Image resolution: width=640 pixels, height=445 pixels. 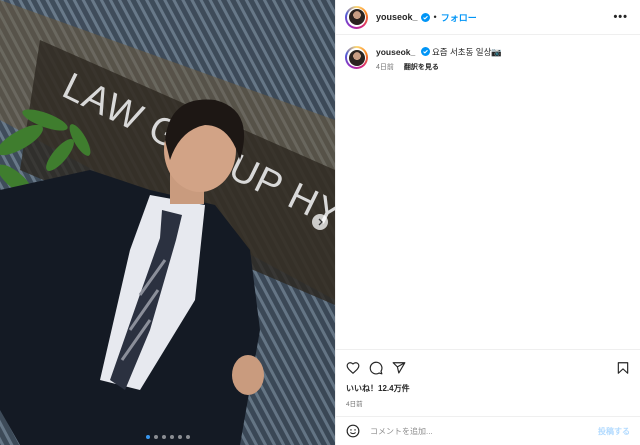 I want to click on caption-age: 4日前, so click(x=385, y=67).